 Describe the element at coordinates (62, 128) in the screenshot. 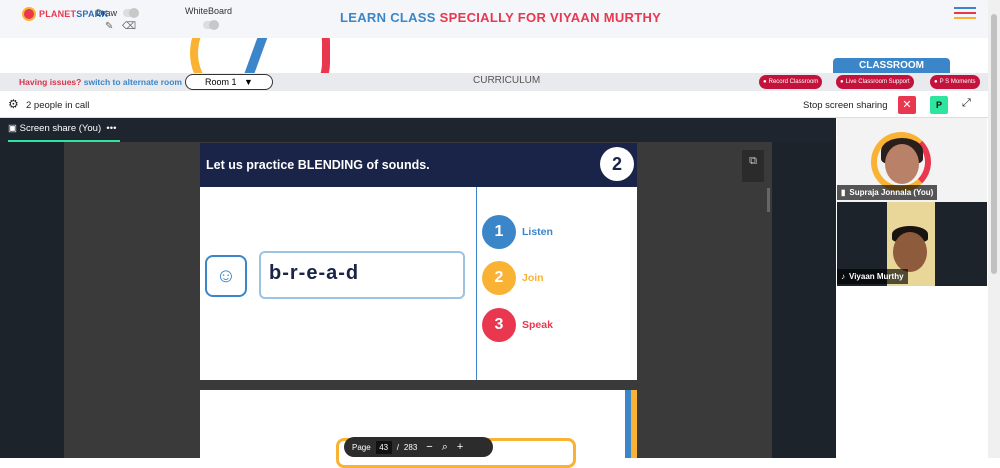

I see `screen-share-tab: ▣ Screen share (You) •••` at that location.